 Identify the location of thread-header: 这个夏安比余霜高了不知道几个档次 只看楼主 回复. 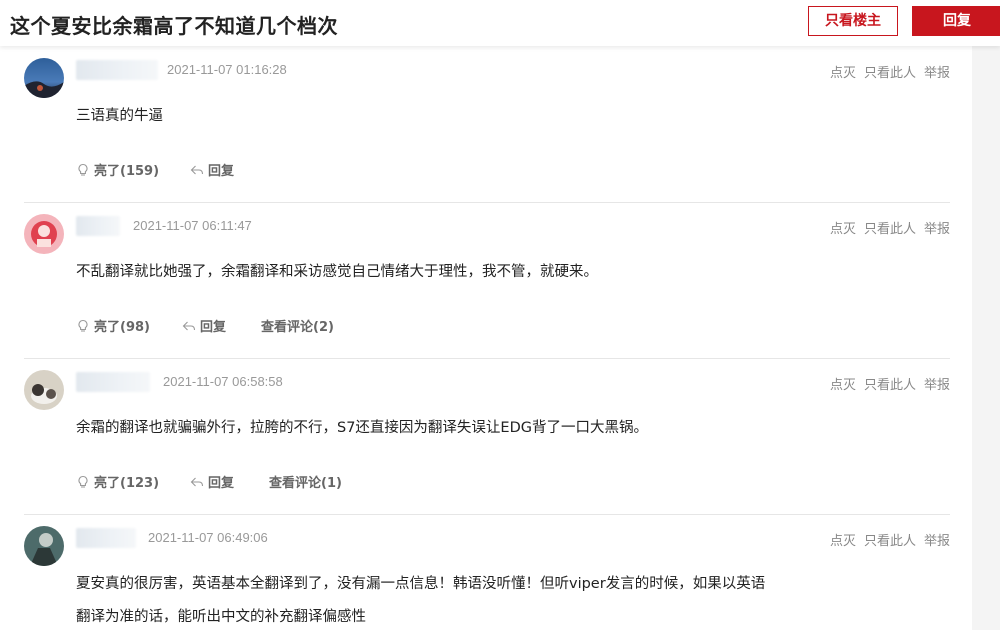
(500, 23).